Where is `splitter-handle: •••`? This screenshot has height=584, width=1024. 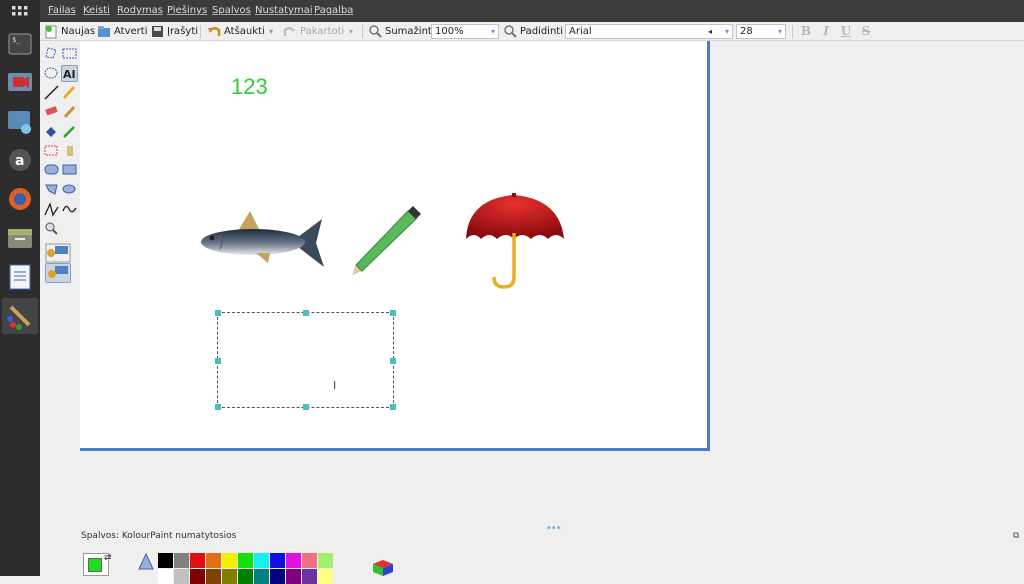 splitter-handle: ••• is located at coordinates (554, 528).